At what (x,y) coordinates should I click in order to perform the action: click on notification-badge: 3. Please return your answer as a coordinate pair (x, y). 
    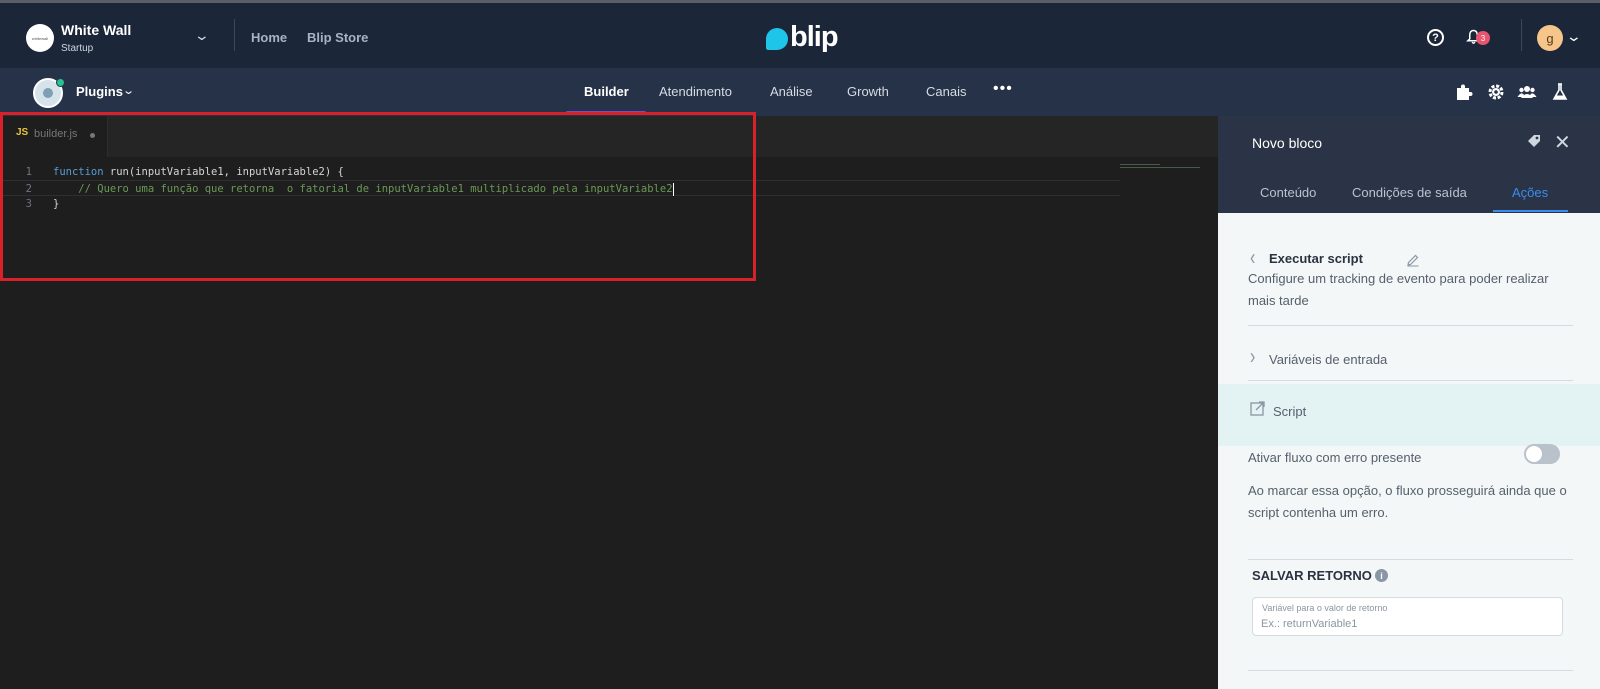
    Looking at the image, I should click on (1483, 38).